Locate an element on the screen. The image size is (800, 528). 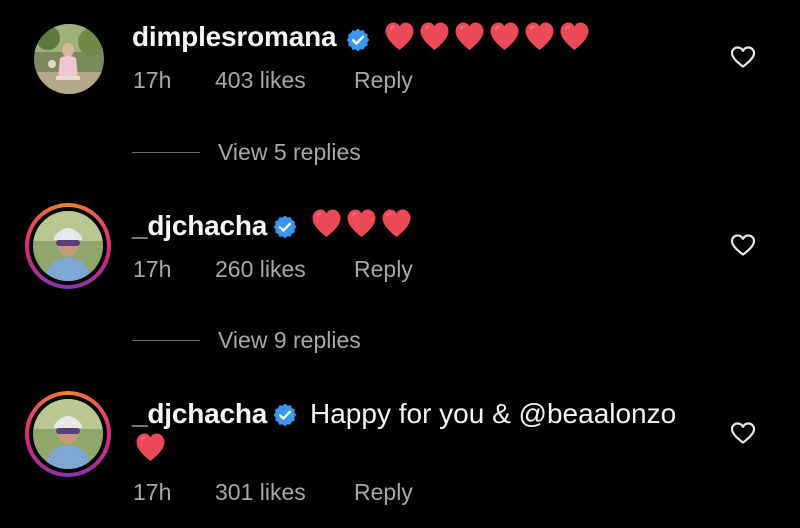
comment-text: Happy for you & @beaalonzo is located at coordinates (493, 413).